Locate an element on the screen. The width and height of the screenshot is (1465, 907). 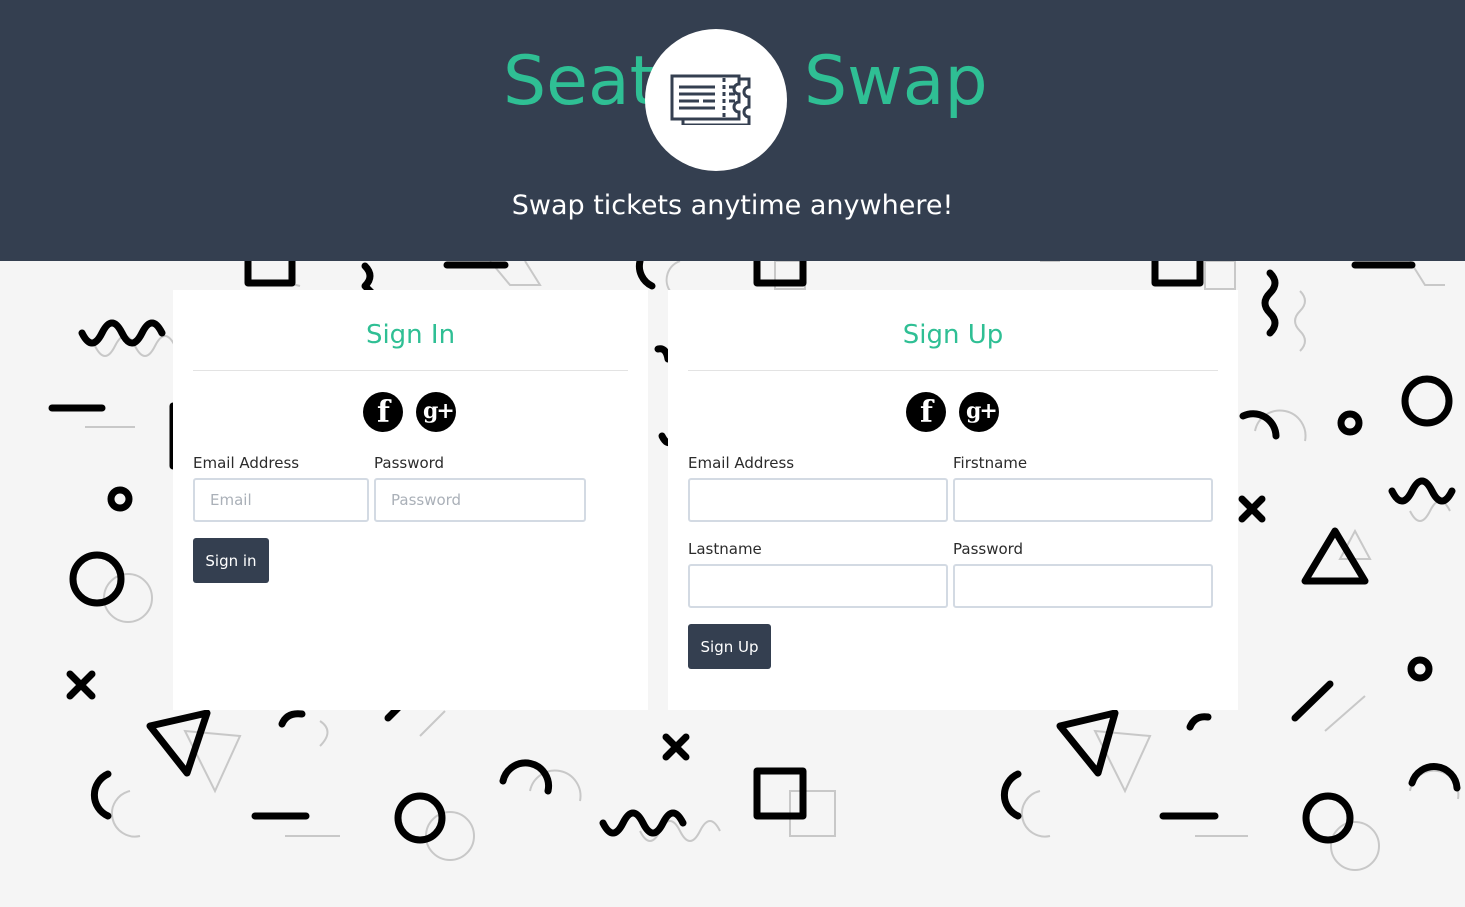
signin-email-label: Email Address is located at coordinates (246, 463).